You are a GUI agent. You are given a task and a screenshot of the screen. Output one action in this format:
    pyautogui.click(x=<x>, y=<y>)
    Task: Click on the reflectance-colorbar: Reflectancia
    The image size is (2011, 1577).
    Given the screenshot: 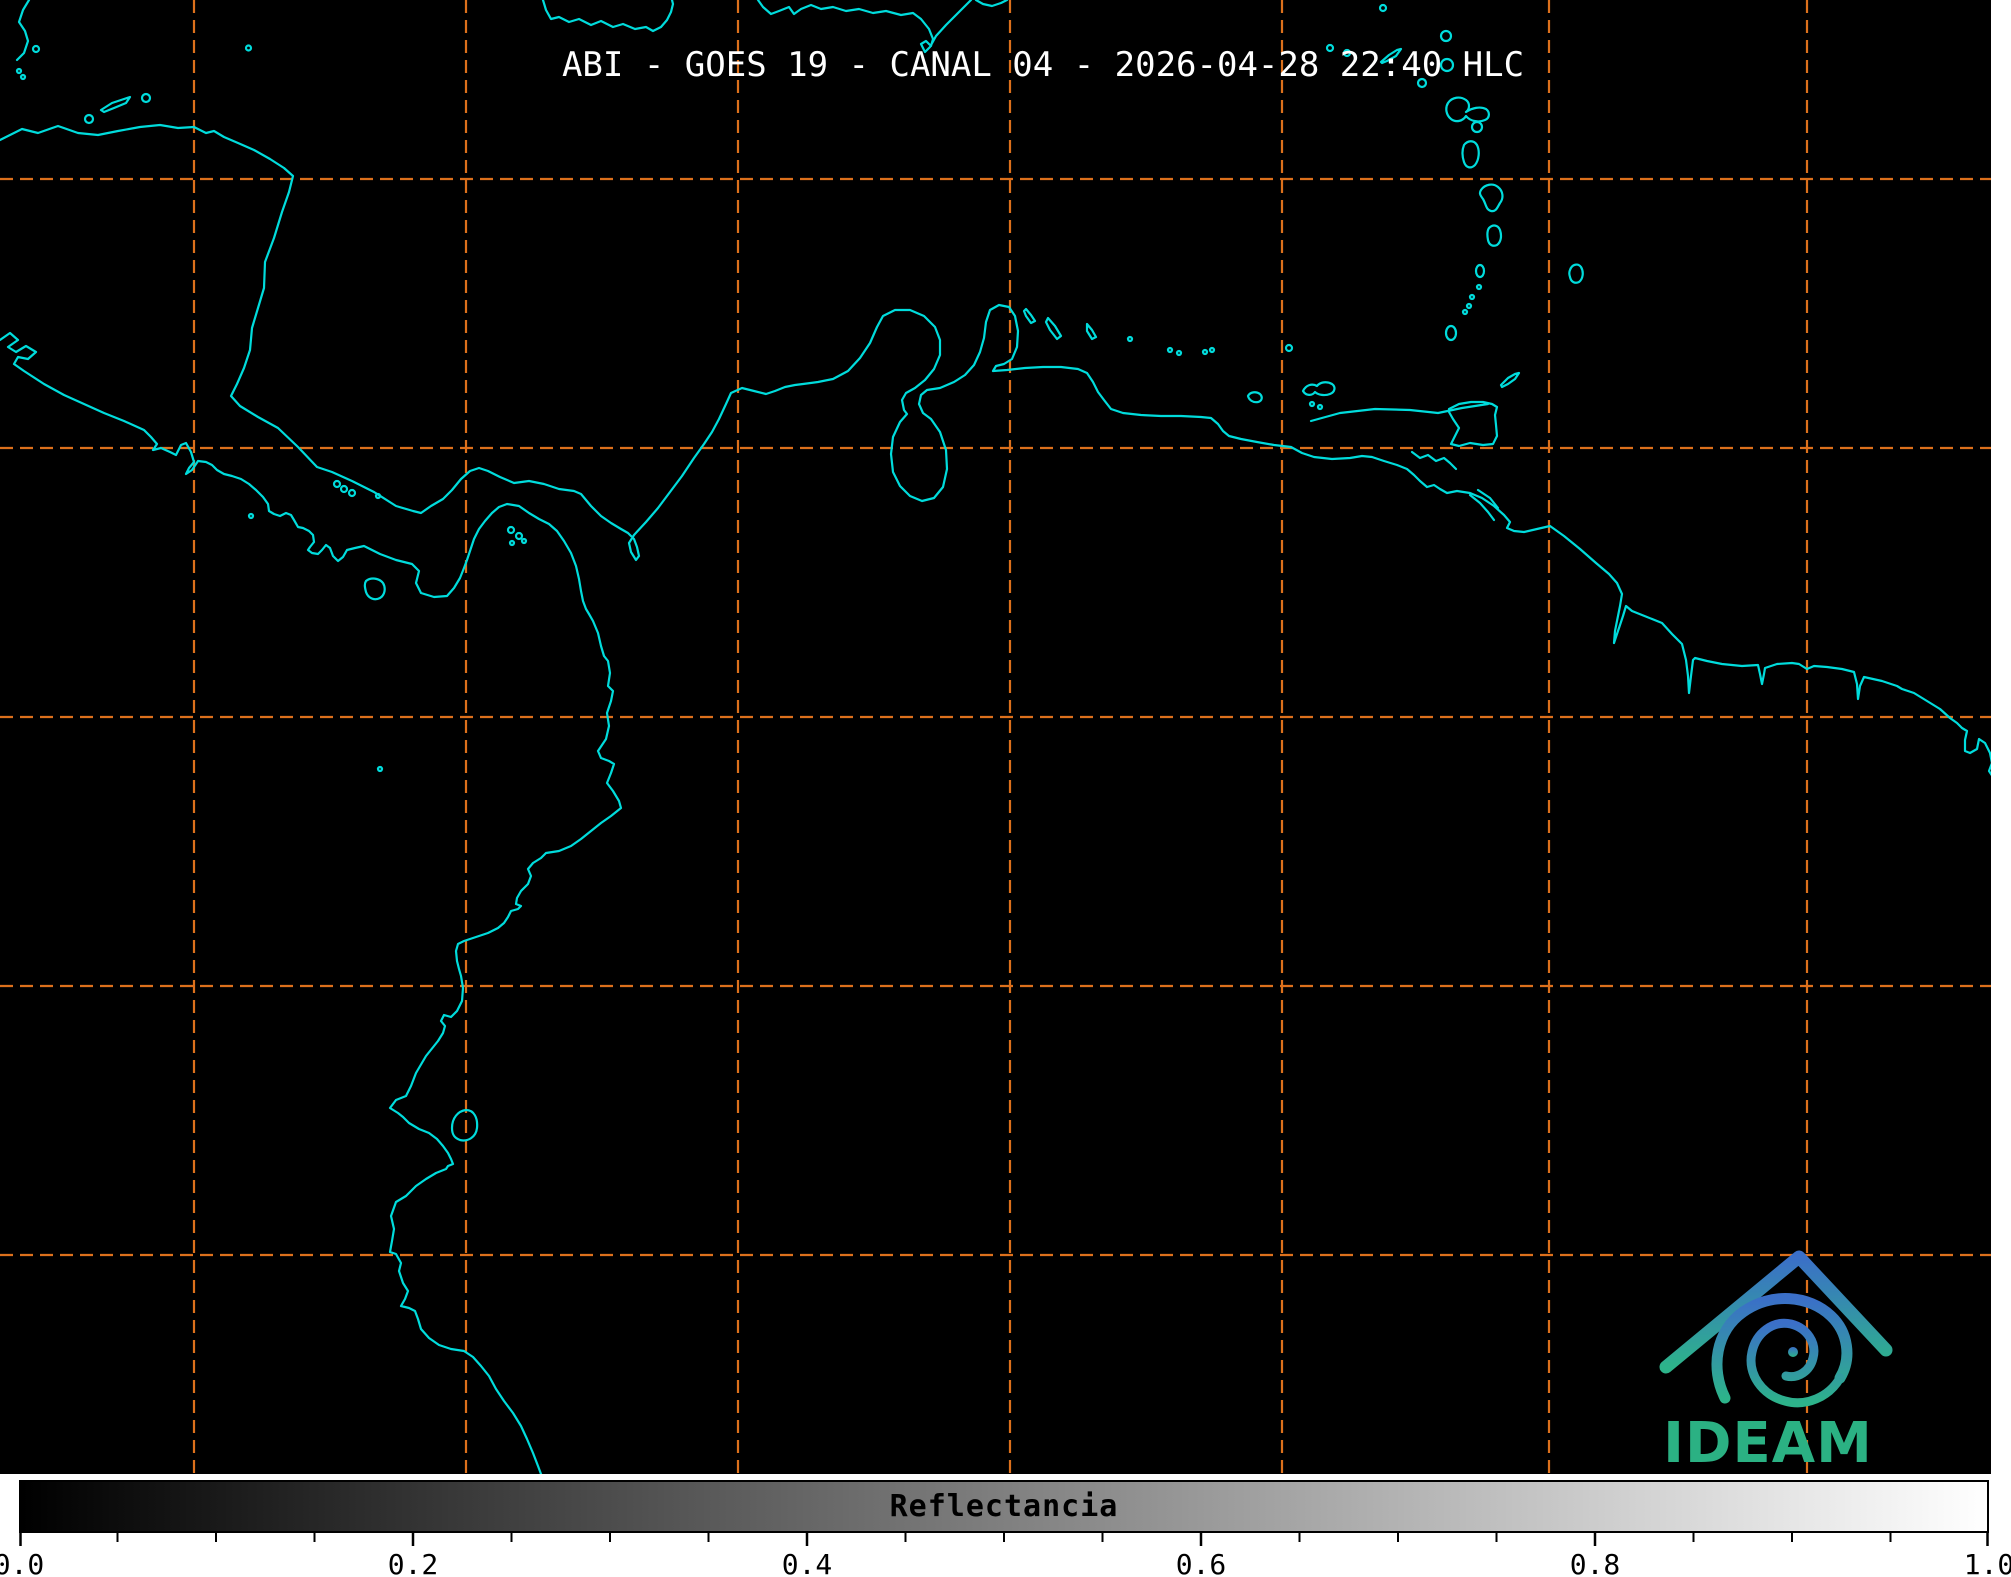 What is the action you would take?
    pyautogui.click(x=1004, y=1506)
    